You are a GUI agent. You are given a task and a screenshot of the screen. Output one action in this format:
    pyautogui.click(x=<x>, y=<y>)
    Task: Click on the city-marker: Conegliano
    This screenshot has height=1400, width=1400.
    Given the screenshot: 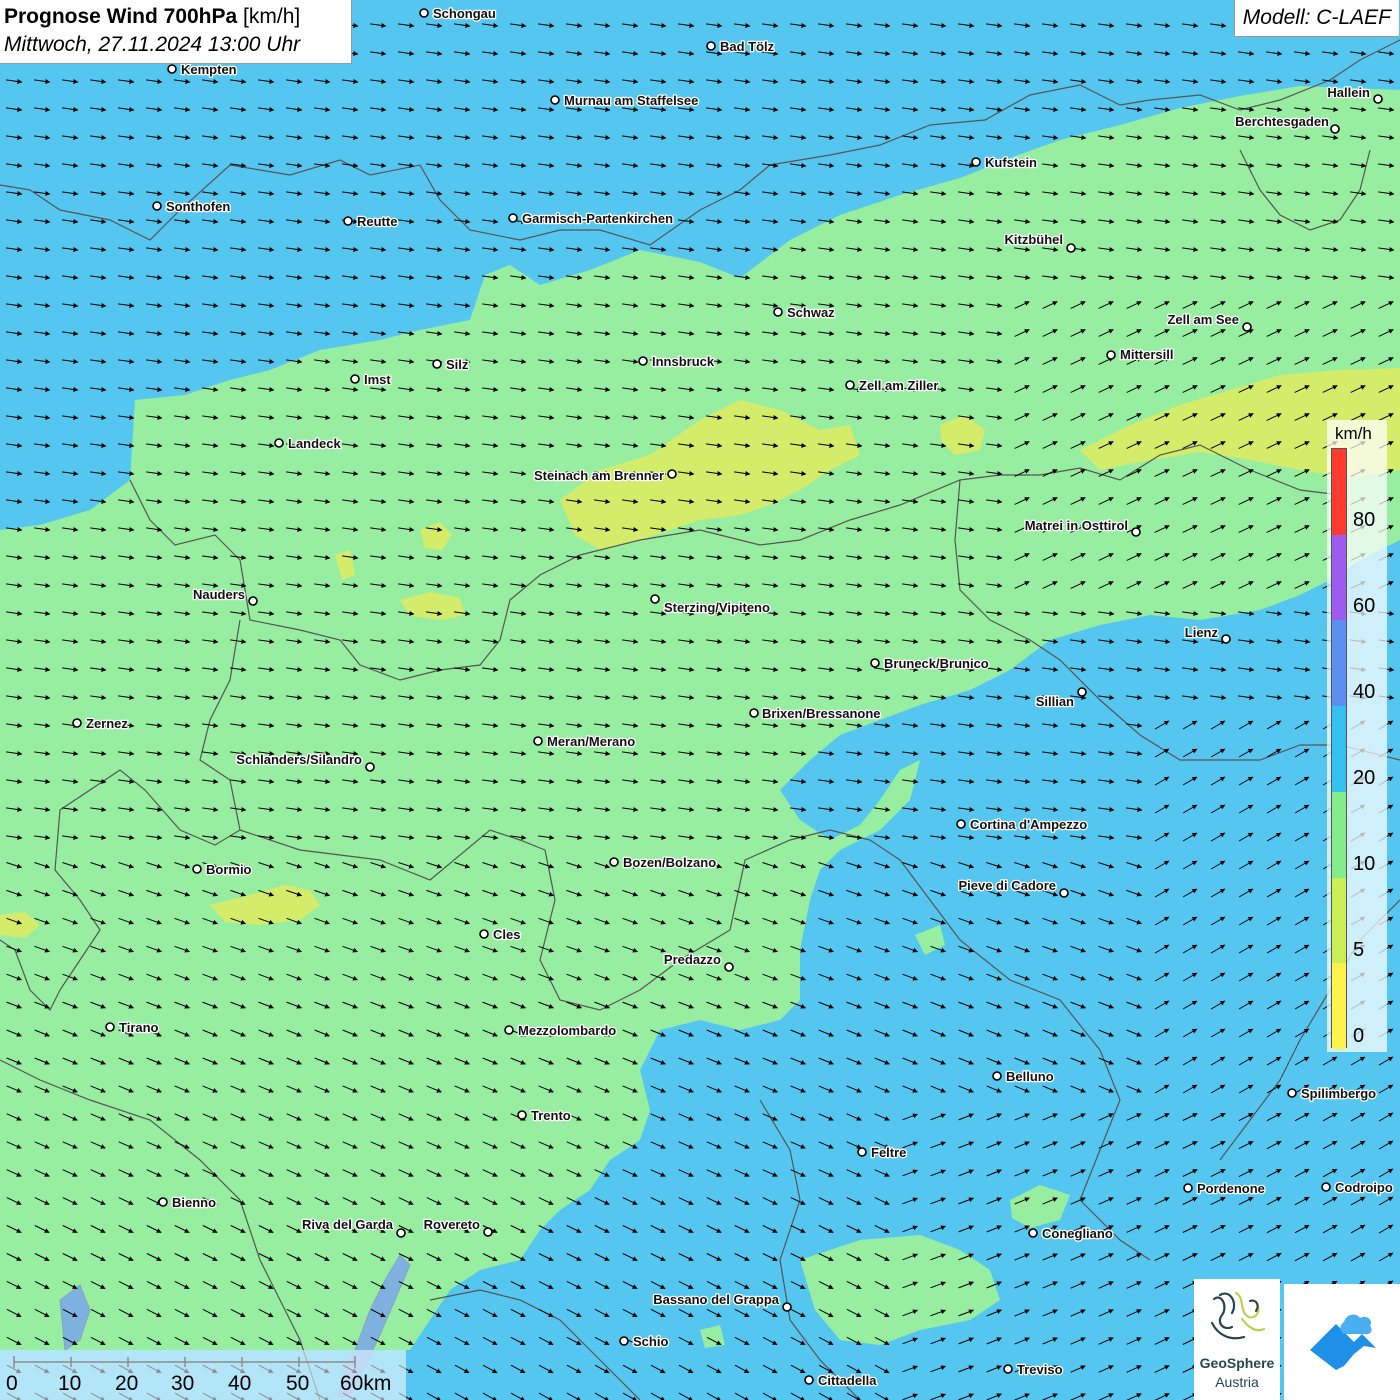 What is the action you would take?
    pyautogui.click(x=1071, y=1233)
    